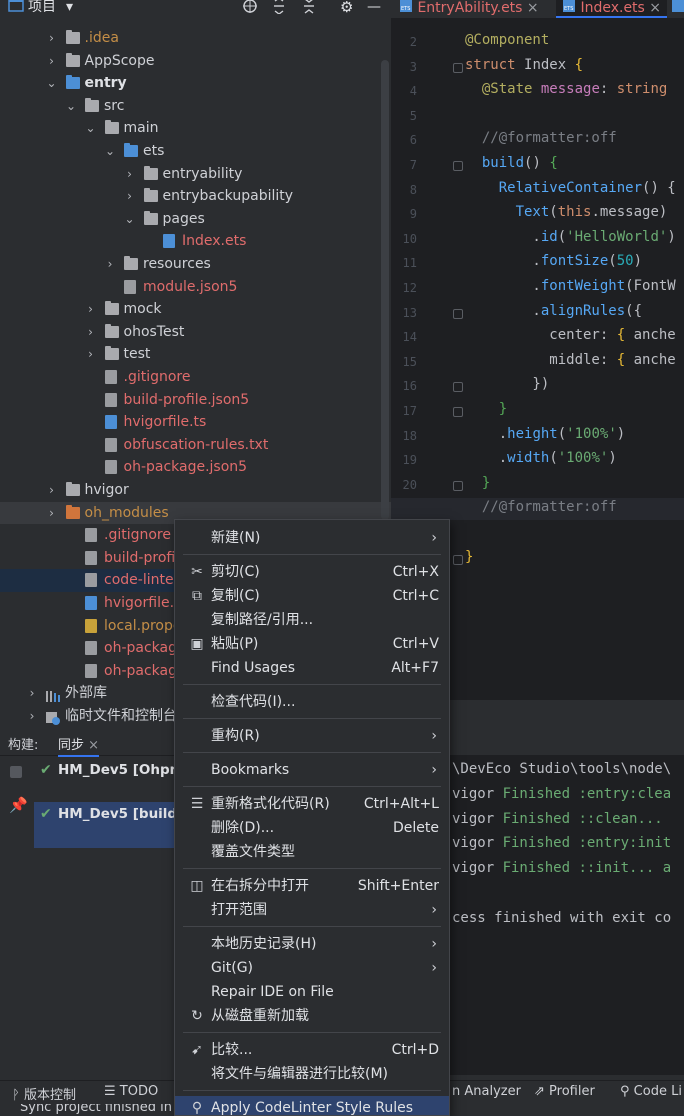 The image size is (684, 1116). Describe the element at coordinates (42, 9) in the screenshot. I see `project-view-title: 项目` at that location.